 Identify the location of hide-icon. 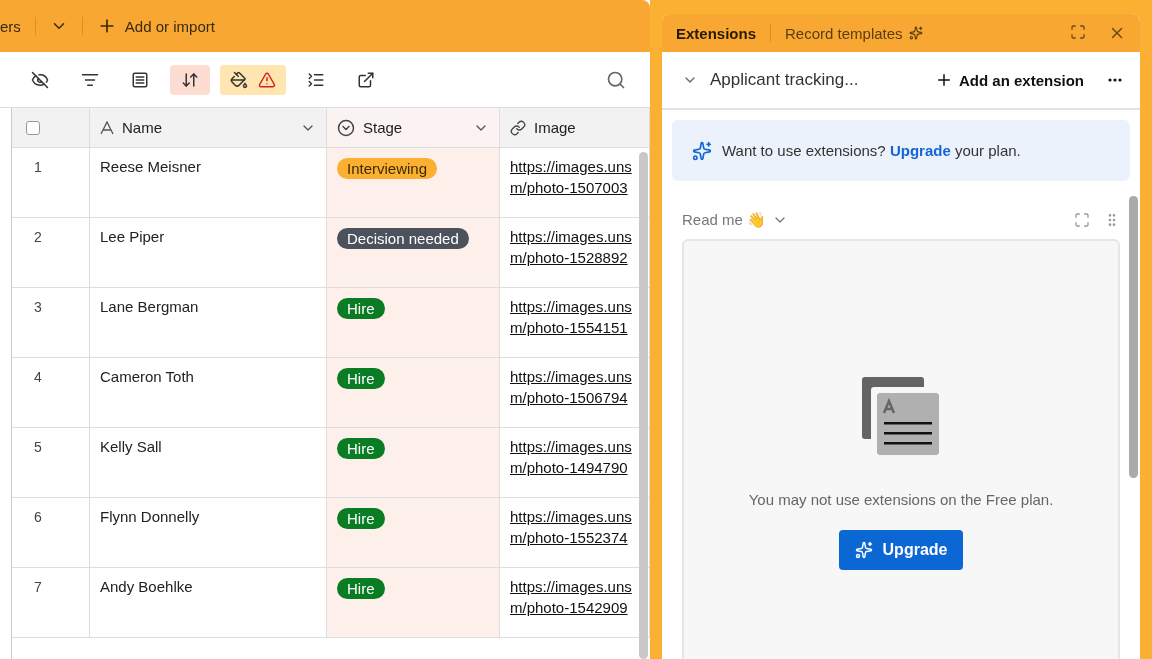
(40, 79).